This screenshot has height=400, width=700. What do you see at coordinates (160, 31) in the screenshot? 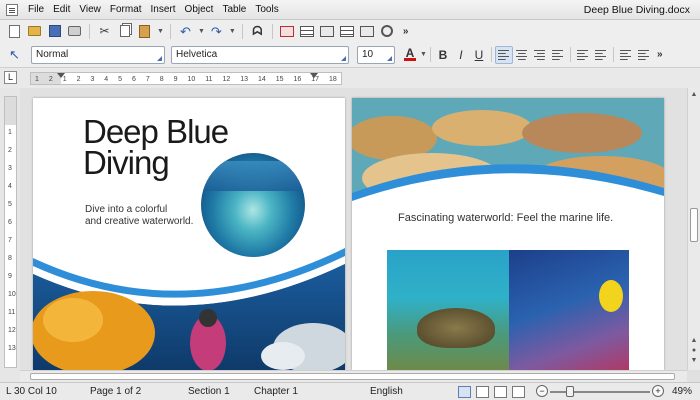
I see `paste-dropdown-icon: ▼` at bounding box center [160, 31].